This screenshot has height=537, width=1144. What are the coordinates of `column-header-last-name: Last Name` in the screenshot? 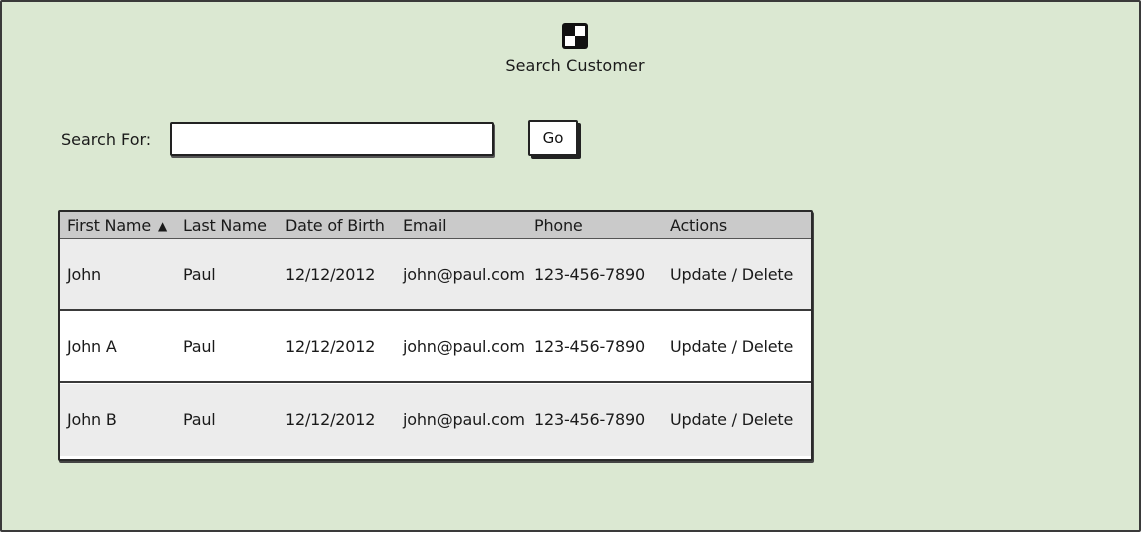 It's located at (225, 225).